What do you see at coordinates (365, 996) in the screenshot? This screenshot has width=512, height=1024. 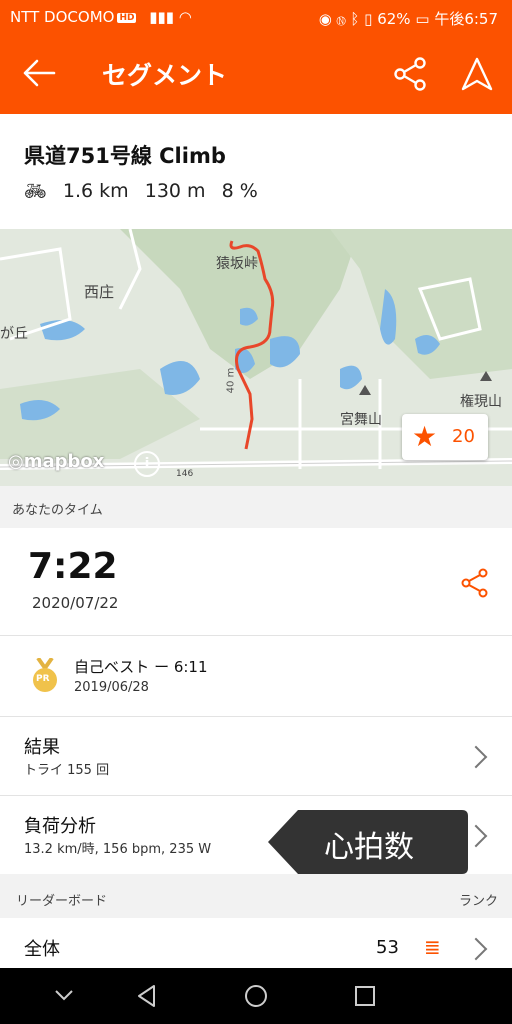 I see `recents-square-icon` at bounding box center [365, 996].